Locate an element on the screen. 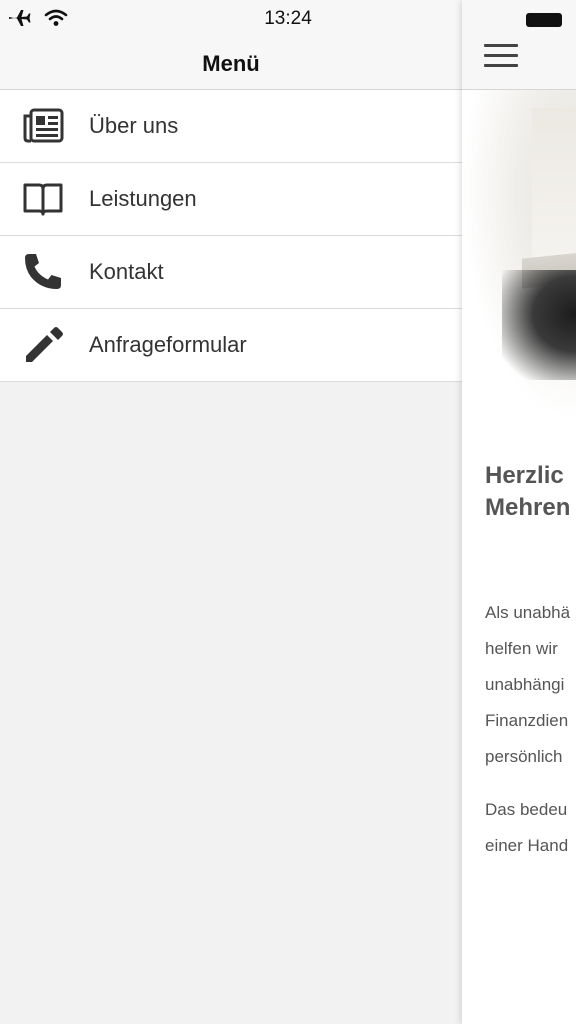  hamburger-menu-icon is located at coordinates (501, 57).